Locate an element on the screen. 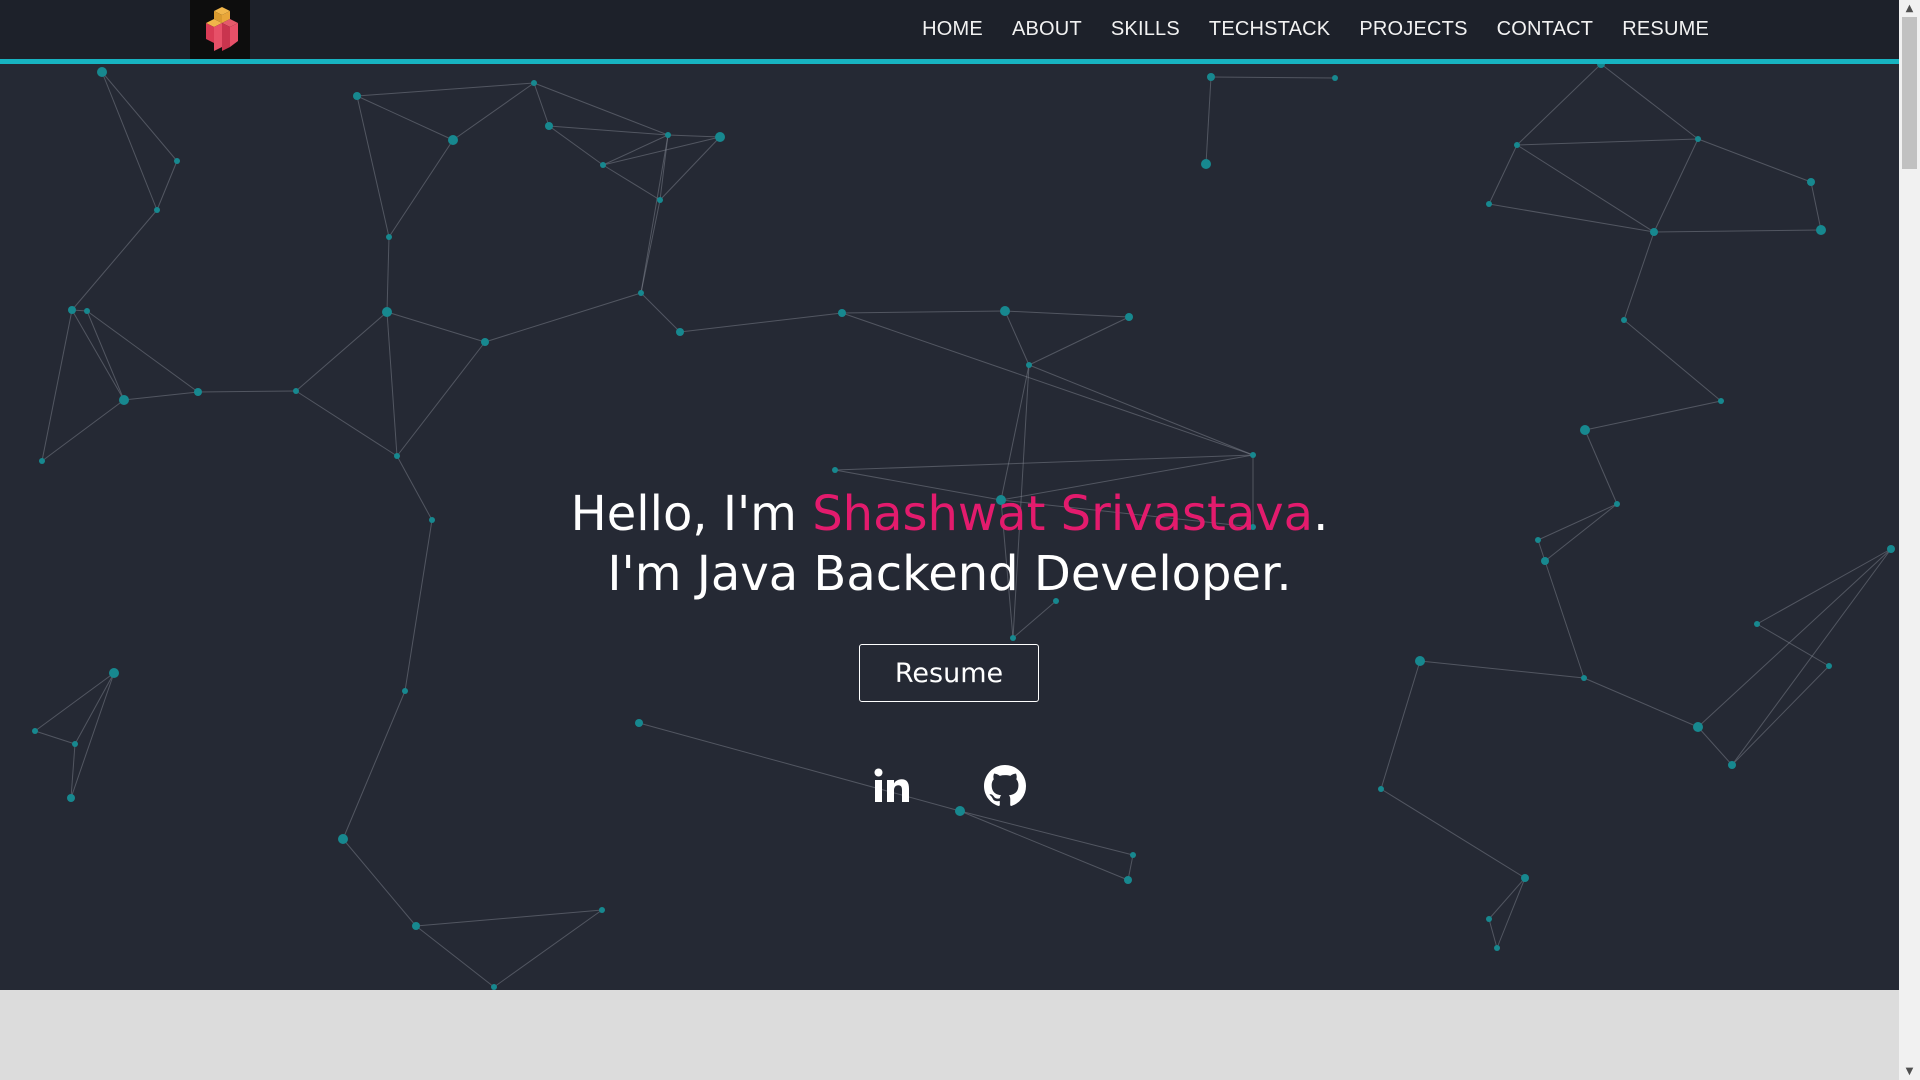  hero-name: Shashwat Srivastava is located at coordinates (1063, 514).